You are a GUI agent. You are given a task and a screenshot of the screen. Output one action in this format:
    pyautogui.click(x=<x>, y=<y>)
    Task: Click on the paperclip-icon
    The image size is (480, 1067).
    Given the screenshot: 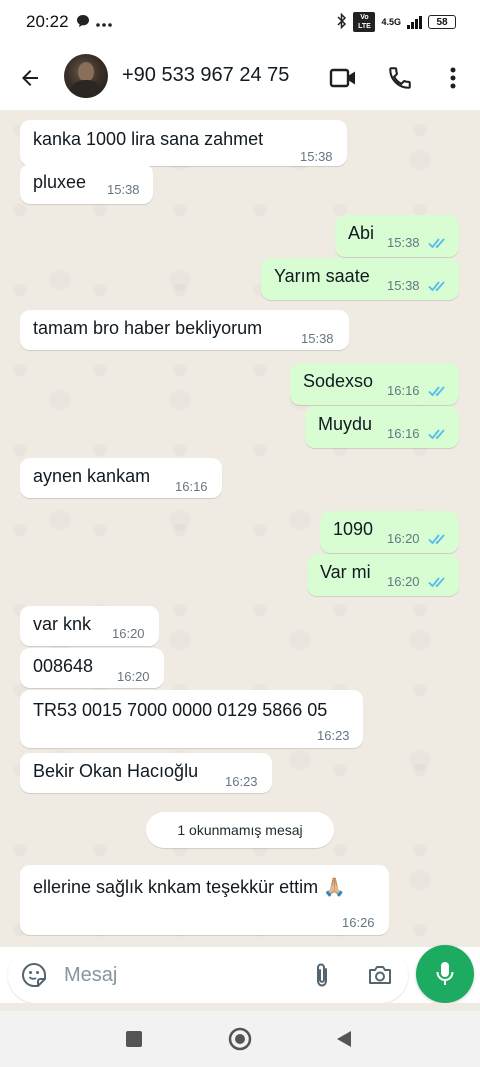 What is the action you would take?
    pyautogui.click(x=322, y=975)
    